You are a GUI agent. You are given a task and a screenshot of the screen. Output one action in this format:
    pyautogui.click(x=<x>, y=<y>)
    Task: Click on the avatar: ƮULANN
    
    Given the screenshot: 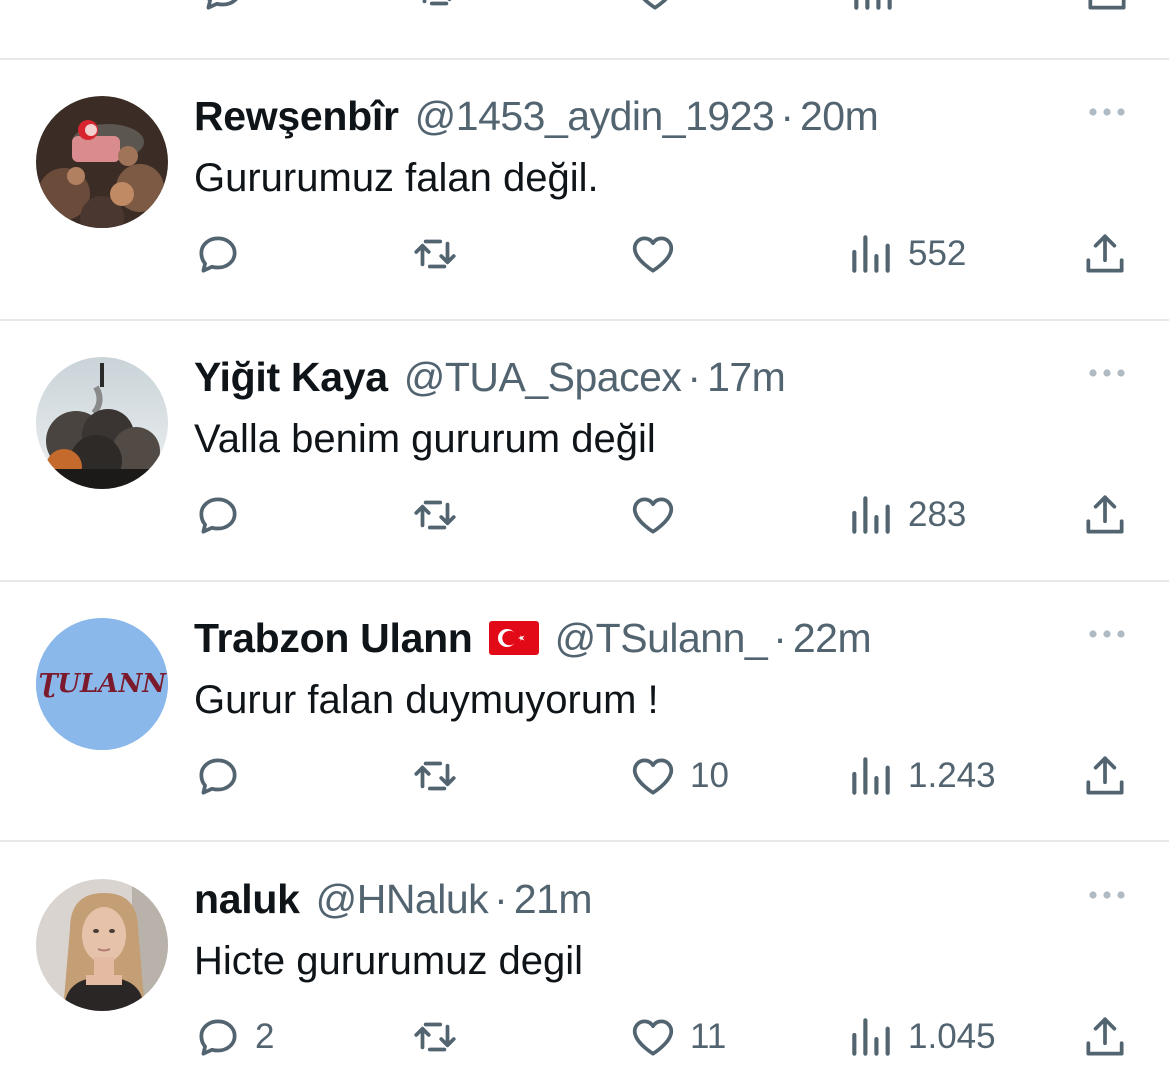 What is the action you would take?
    pyautogui.click(x=102, y=684)
    